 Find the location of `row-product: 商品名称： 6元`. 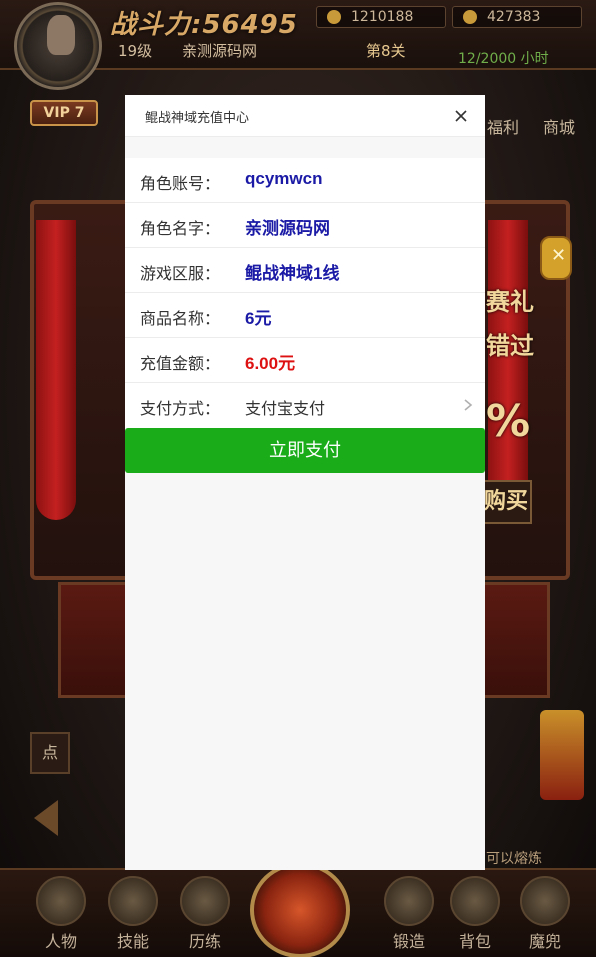

row-product: 商品名称： 6元 is located at coordinates (305, 315).